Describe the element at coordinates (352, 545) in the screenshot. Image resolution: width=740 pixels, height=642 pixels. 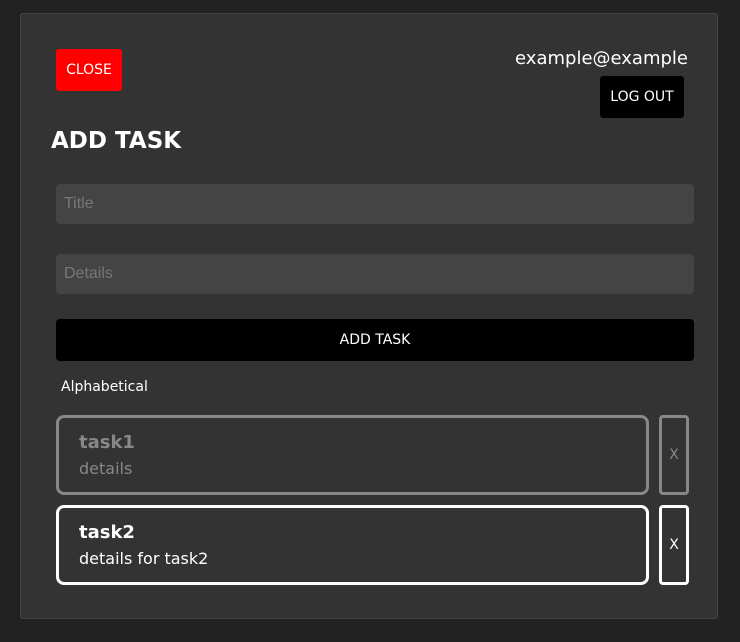
I see `task-item: task2 details for task2` at that location.